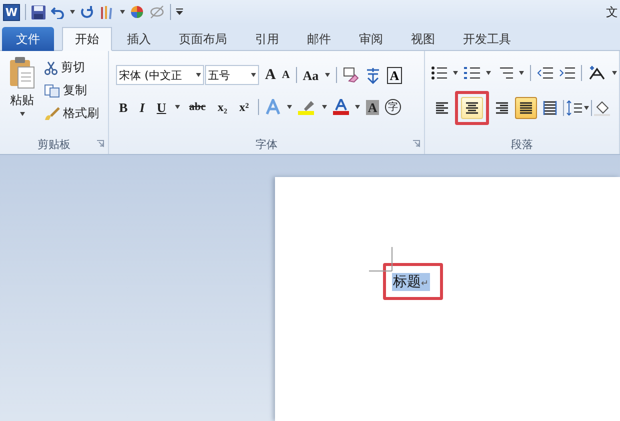 This screenshot has width=620, height=421. What do you see at coordinates (487, 39) in the screenshot?
I see `ribbon-tab: 开发工具` at bounding box center [487, 39].